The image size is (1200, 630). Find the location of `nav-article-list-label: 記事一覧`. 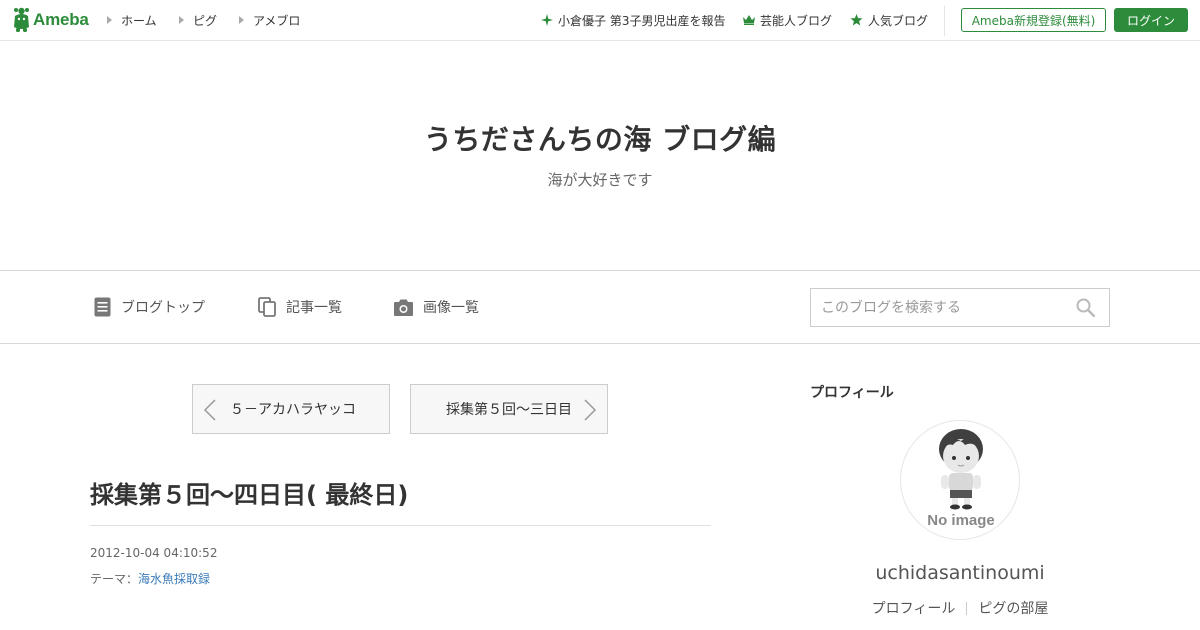

nav-article-list-label: 記事一覧 is located at coordinates (314, 308).